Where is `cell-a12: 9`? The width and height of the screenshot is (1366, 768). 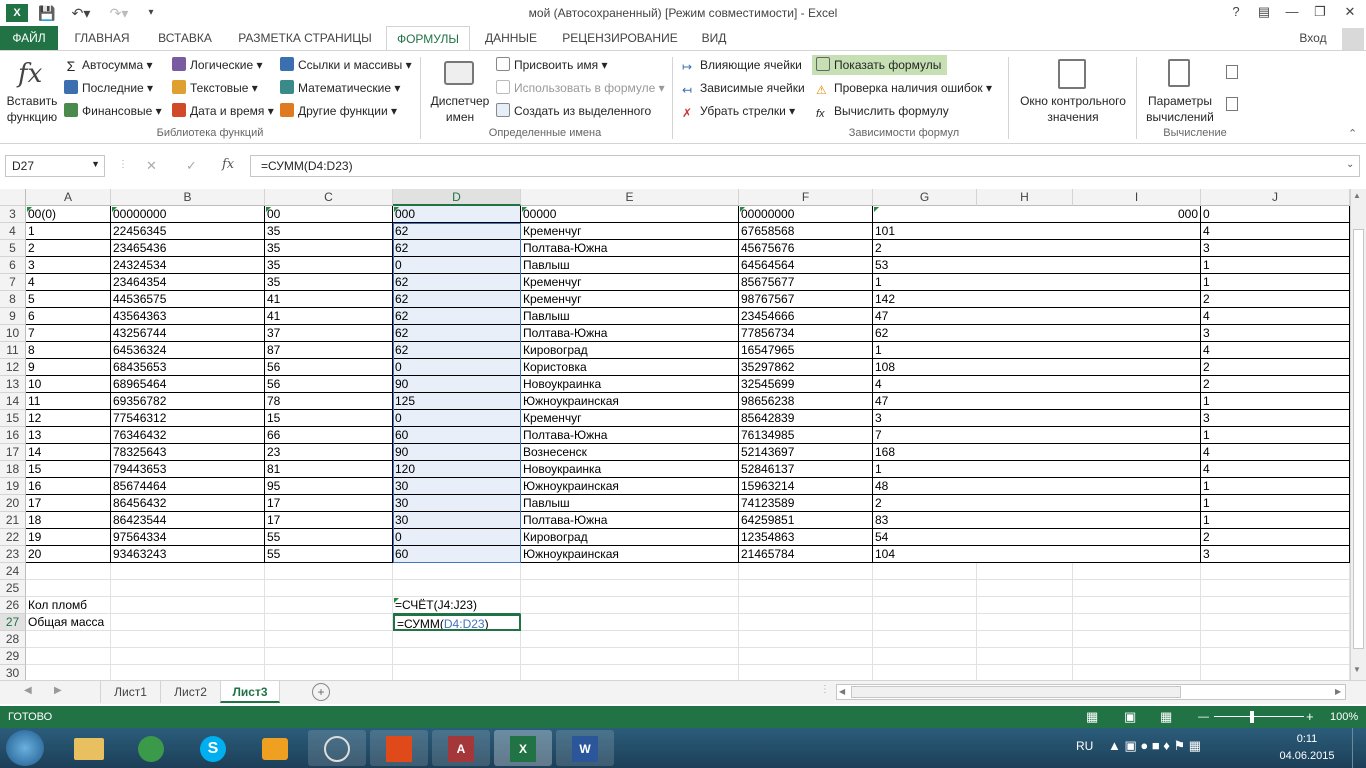 cell-a12: 9 is located at coordinates (68, 367).